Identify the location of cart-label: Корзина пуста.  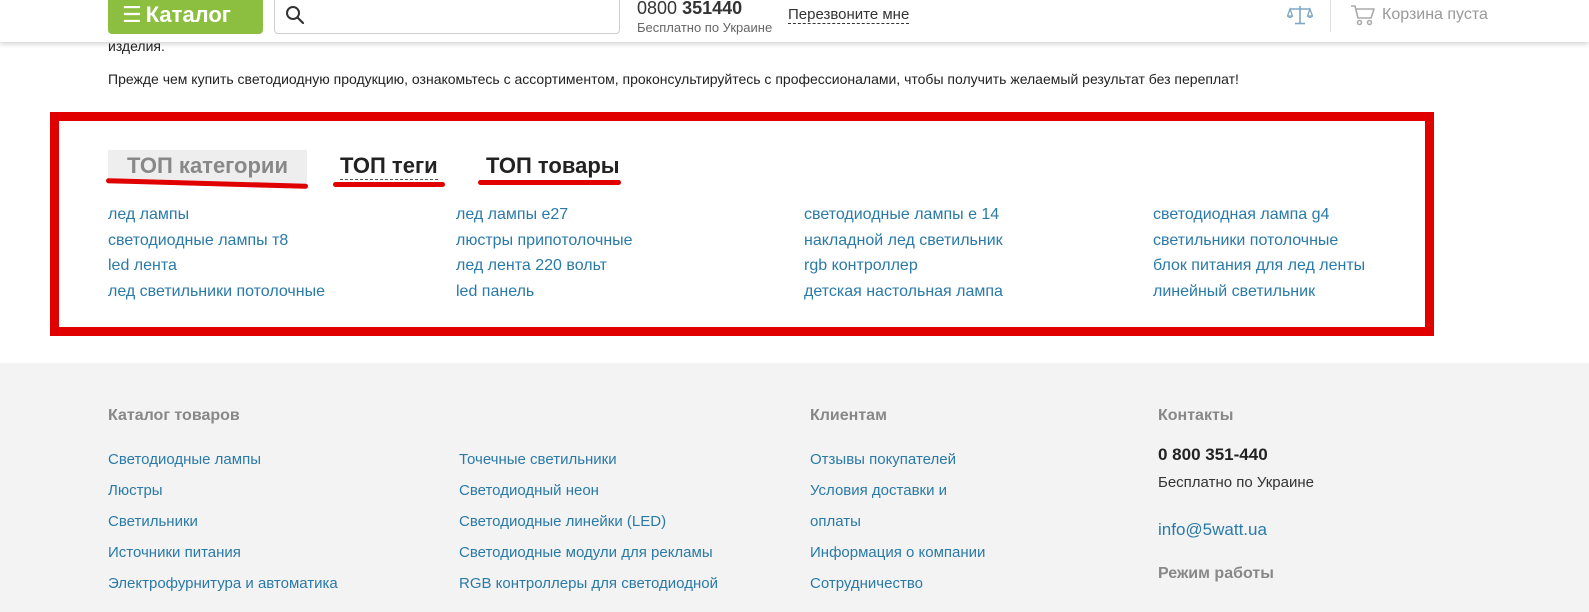
(1435, 14).